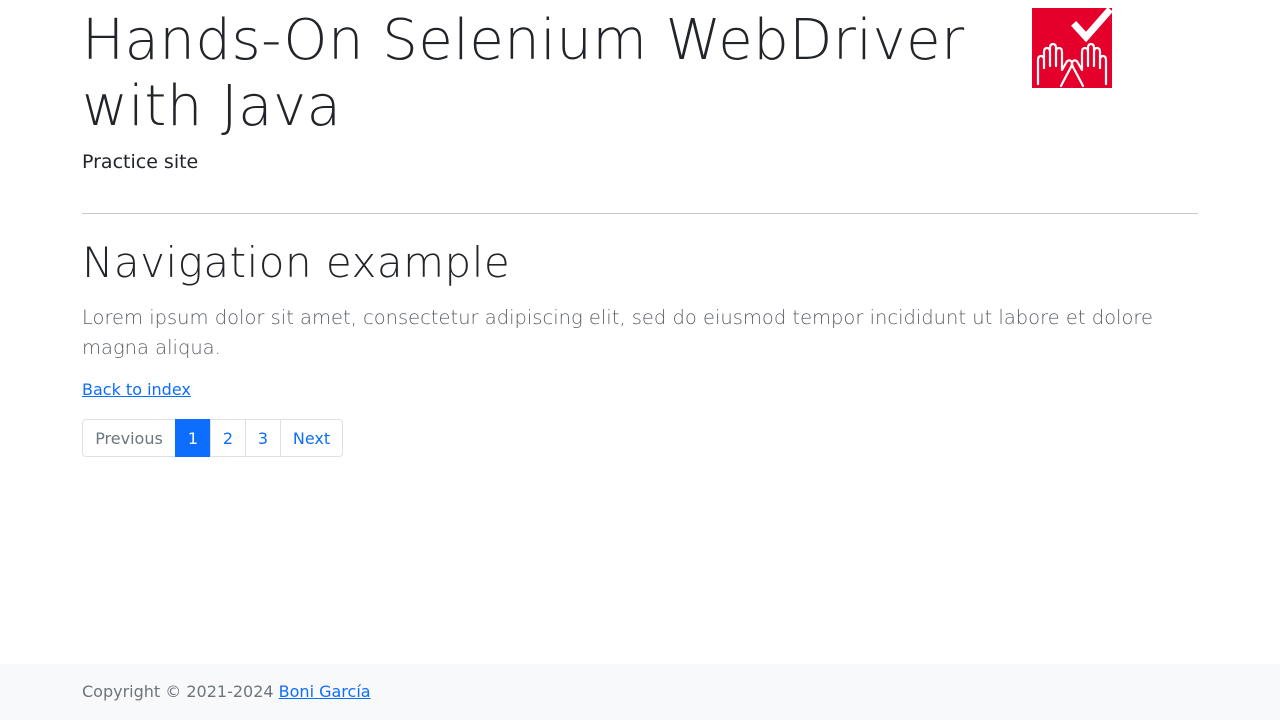 The height and width of the screenshot is (720, 1280). I want to click on next-button: Next, so click(311, 438).